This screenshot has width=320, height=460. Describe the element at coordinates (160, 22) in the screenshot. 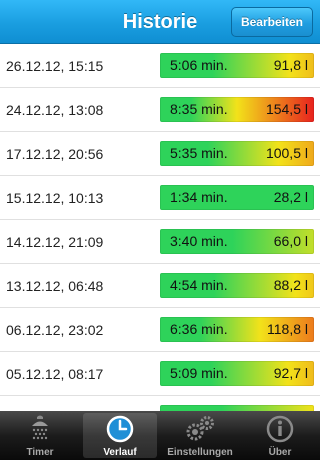

I see `navigation-bar: Historie Bearbeiten` at that location.